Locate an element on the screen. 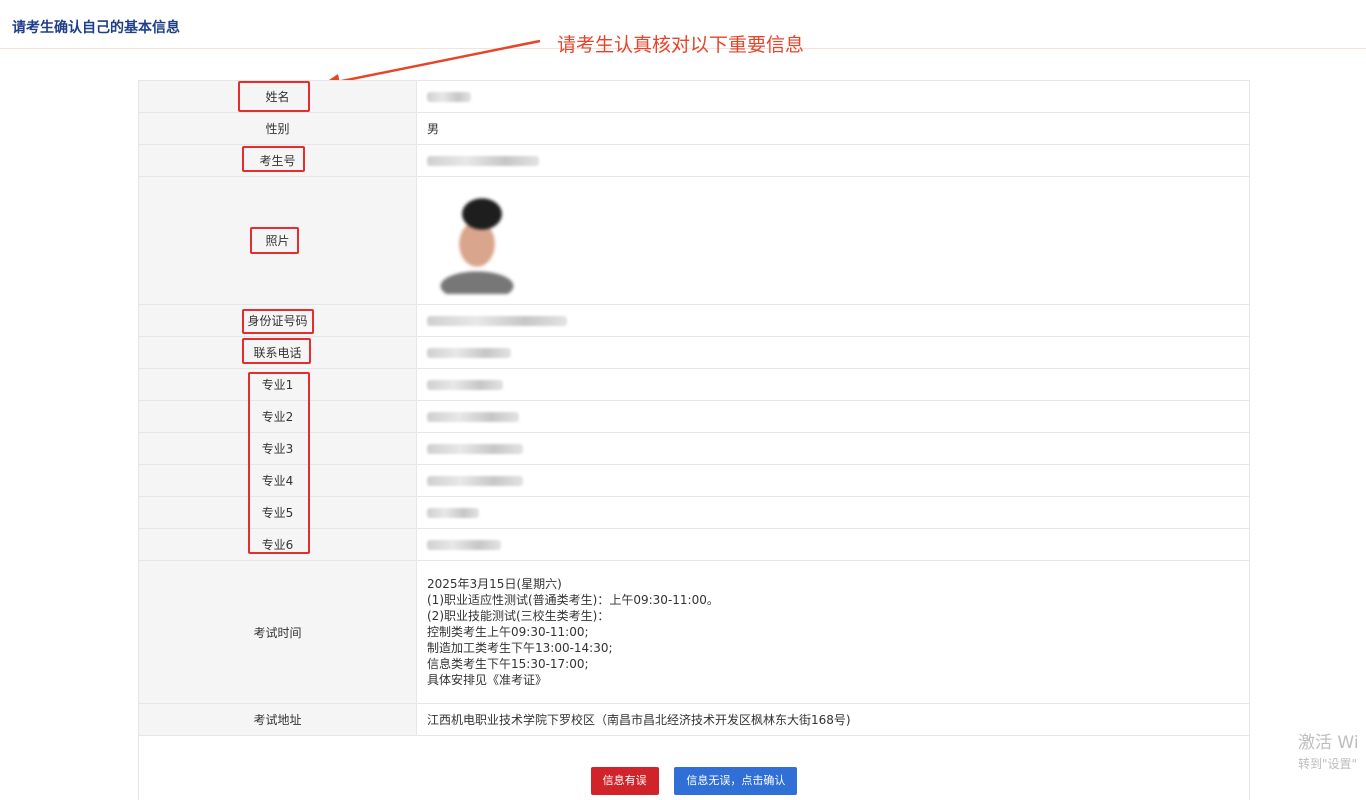  watermark-line: 激活 Wi is located at coordinates (1328, 743).